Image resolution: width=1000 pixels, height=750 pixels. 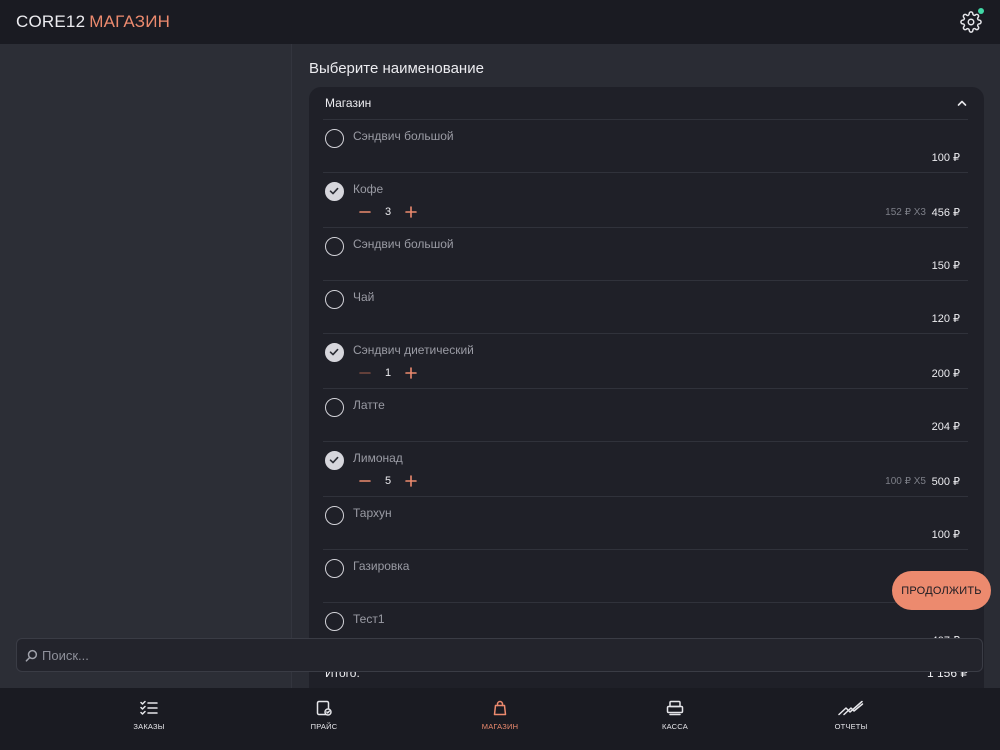 What do you see at coordinates (369, 405) in the screenshot?
I see `item-name: Латте` at bounding box center [369, 405].